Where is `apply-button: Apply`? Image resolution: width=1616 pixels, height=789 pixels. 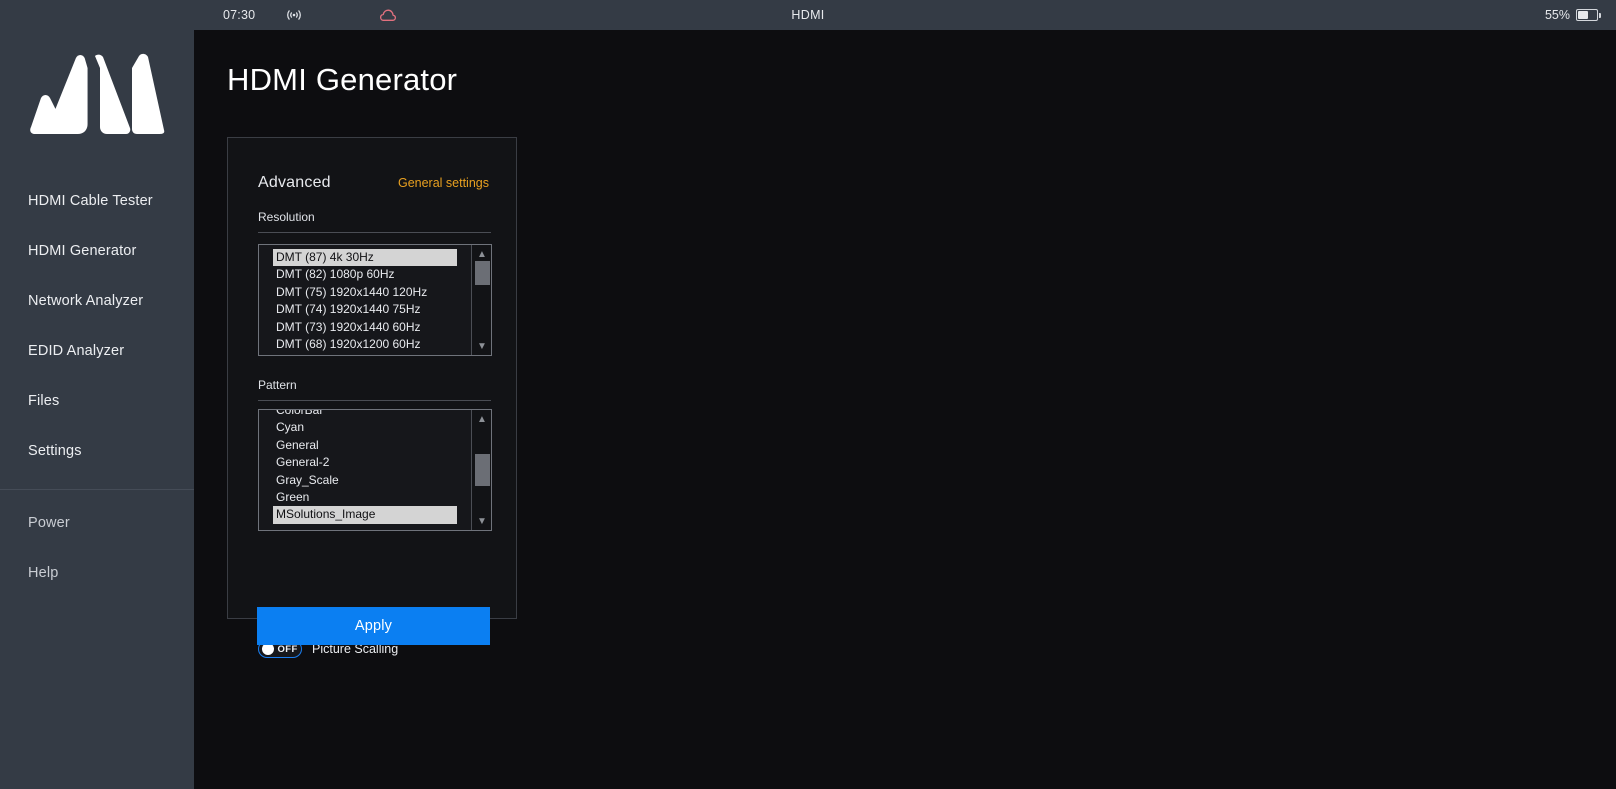
apply-button: Apply is located at coordinates (373, 626).